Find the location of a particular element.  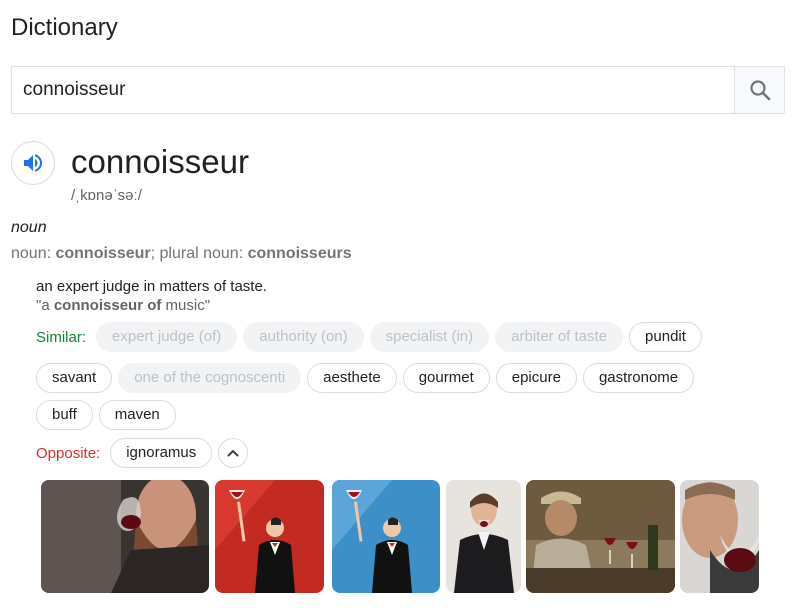

search-button is located at coordinates (759, 90).